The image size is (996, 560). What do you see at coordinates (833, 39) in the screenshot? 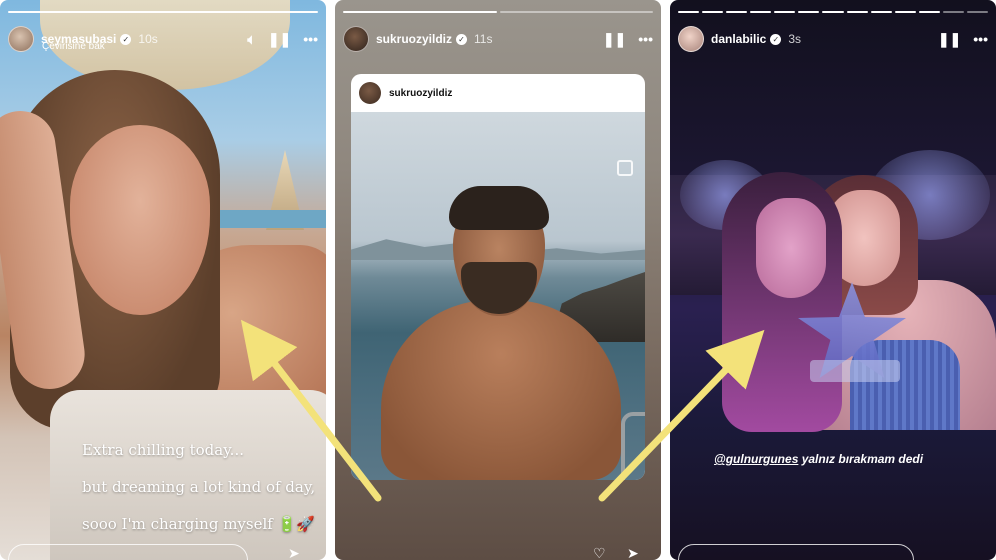
I see `story-header: danlabilic ✓ 3s ❚❚ •••` at bounding box center [833, 39].